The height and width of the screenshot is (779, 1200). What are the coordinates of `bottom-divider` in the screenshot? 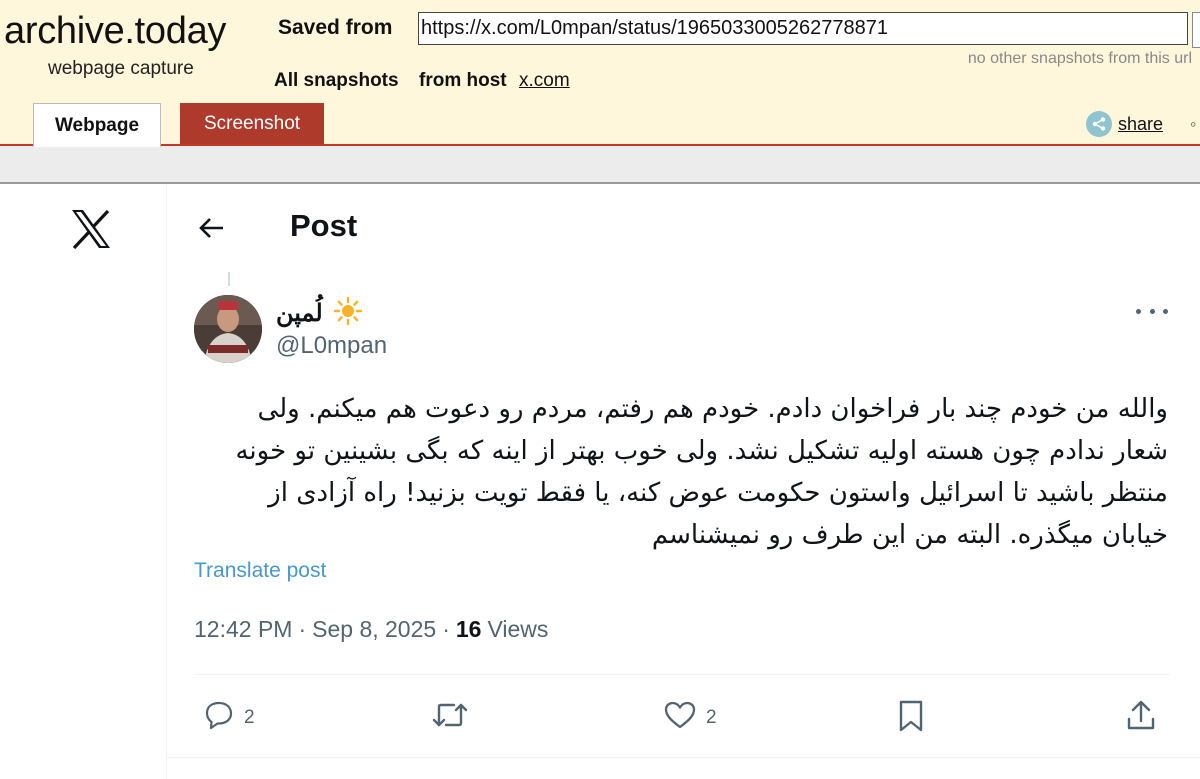 It's located at (683, 757).